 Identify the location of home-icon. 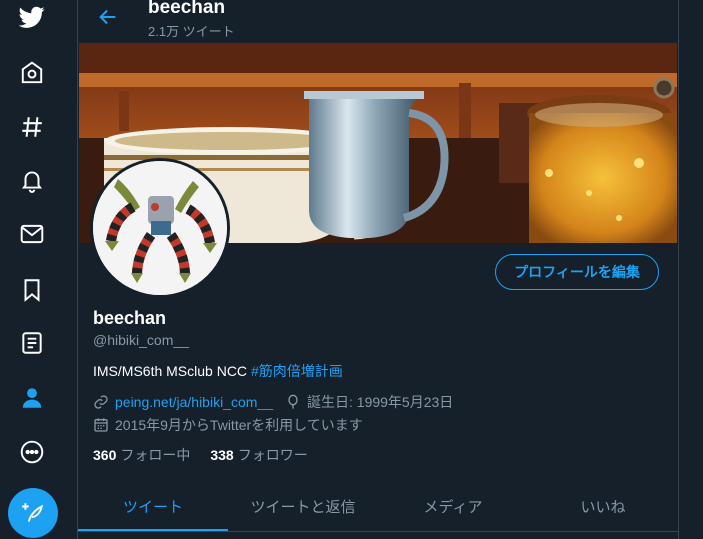
(32, 73).